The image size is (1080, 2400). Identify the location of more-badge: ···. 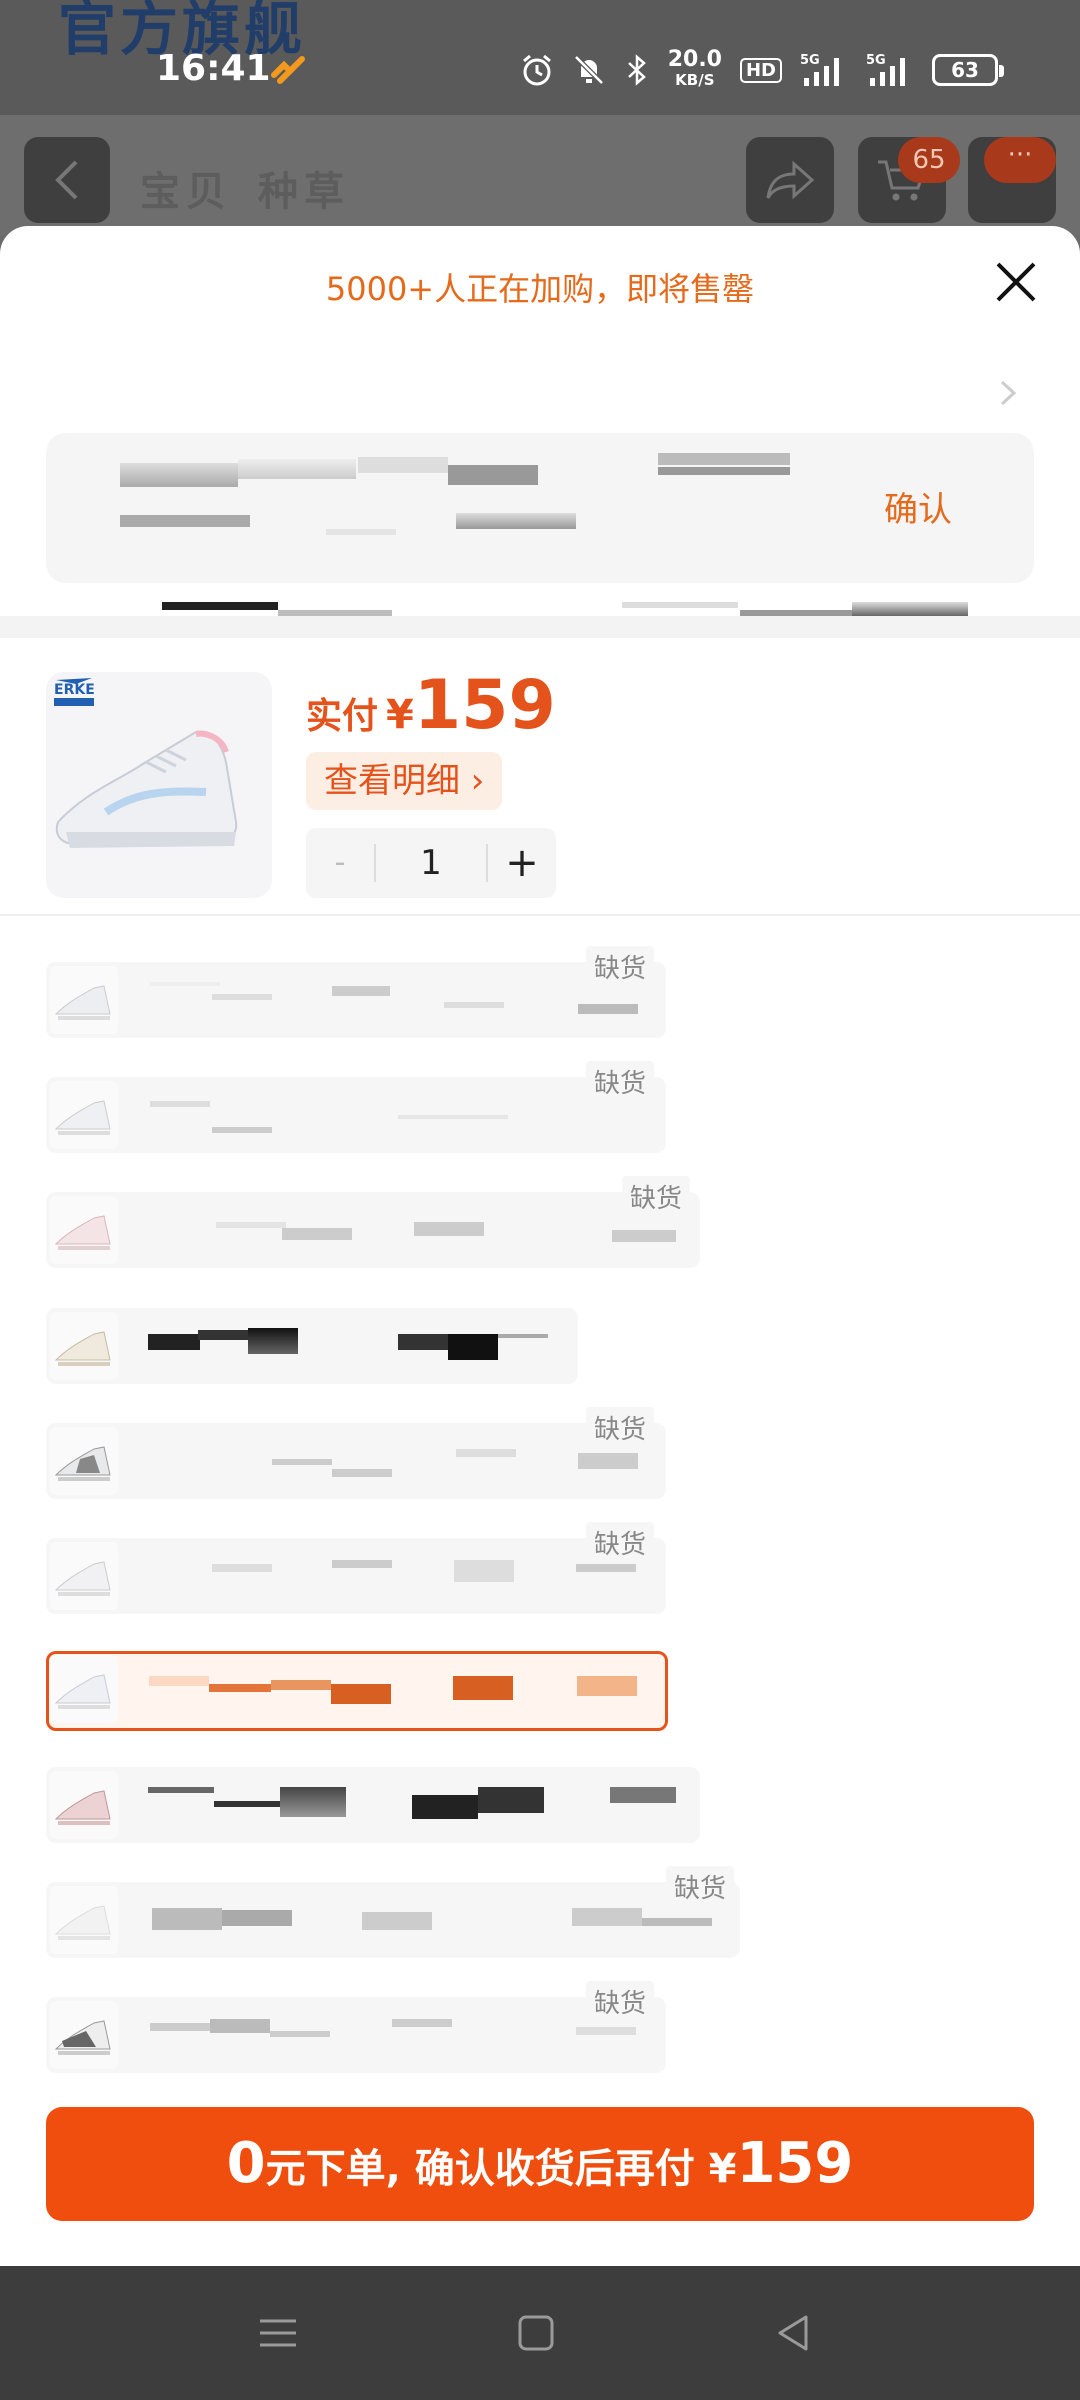
(1020, 160).